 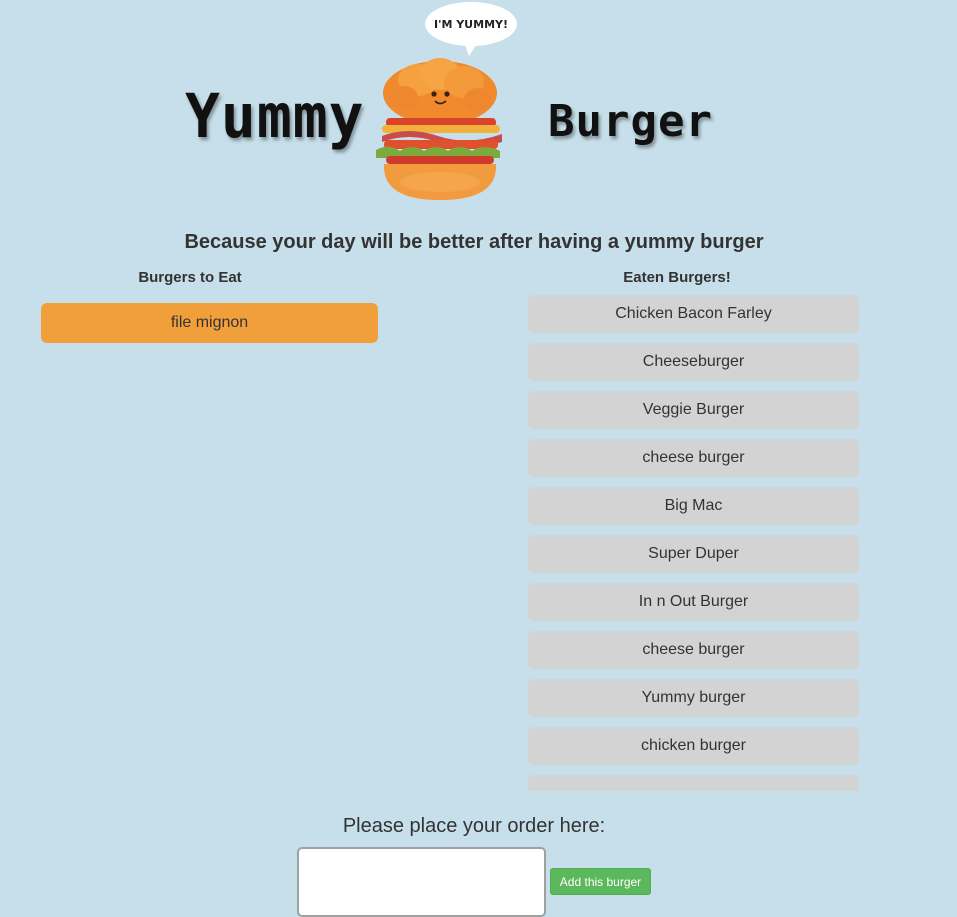 I want to click on add-burger-button: Add this burger, so click(x=600, y=881).